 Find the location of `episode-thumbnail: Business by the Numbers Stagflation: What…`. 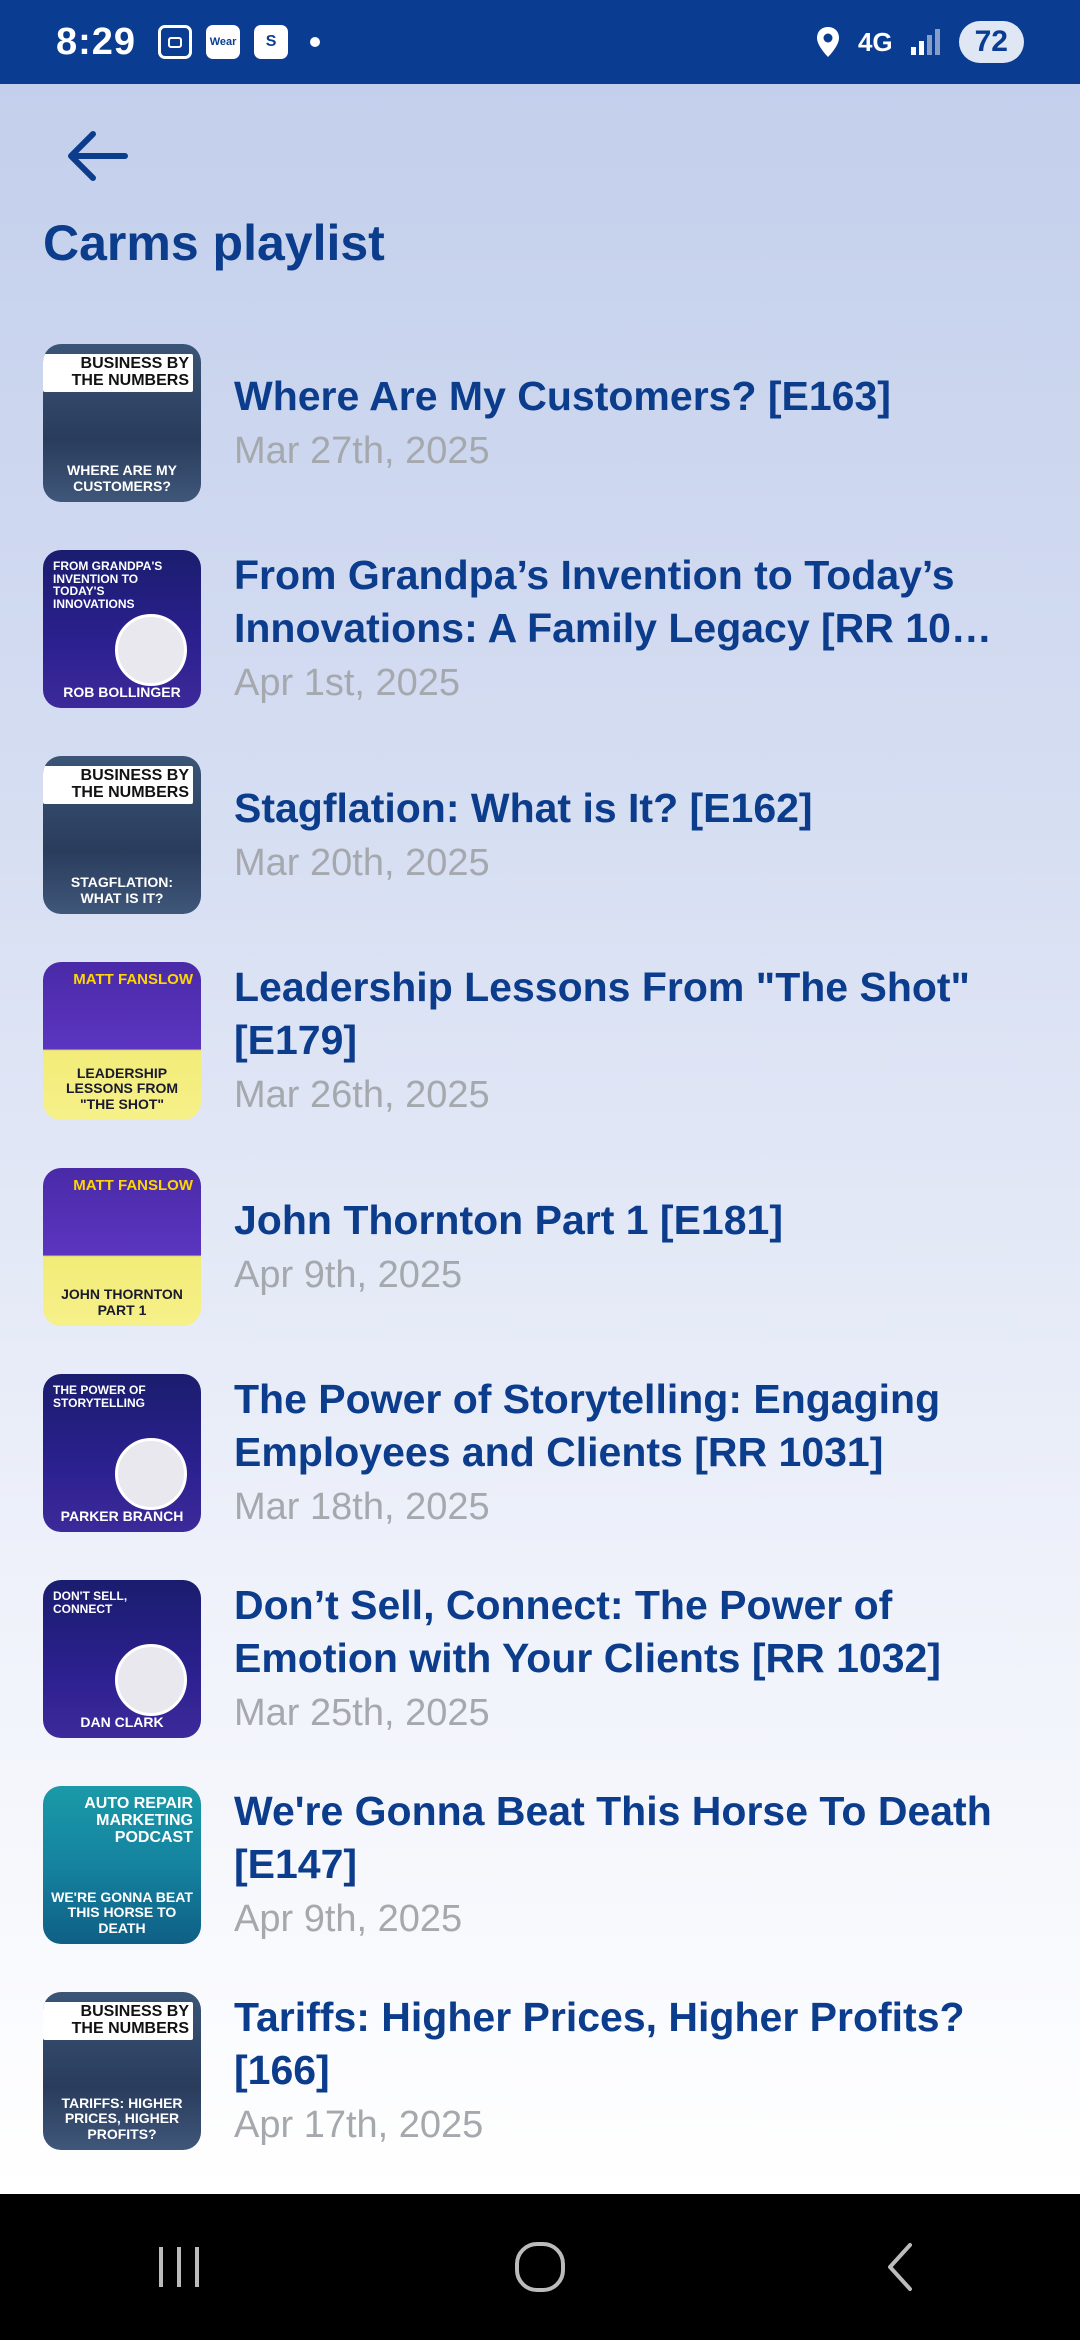

episode-thumbnail: Business by the Numbers Stagflation: What… is located at coordinates (122, 835).